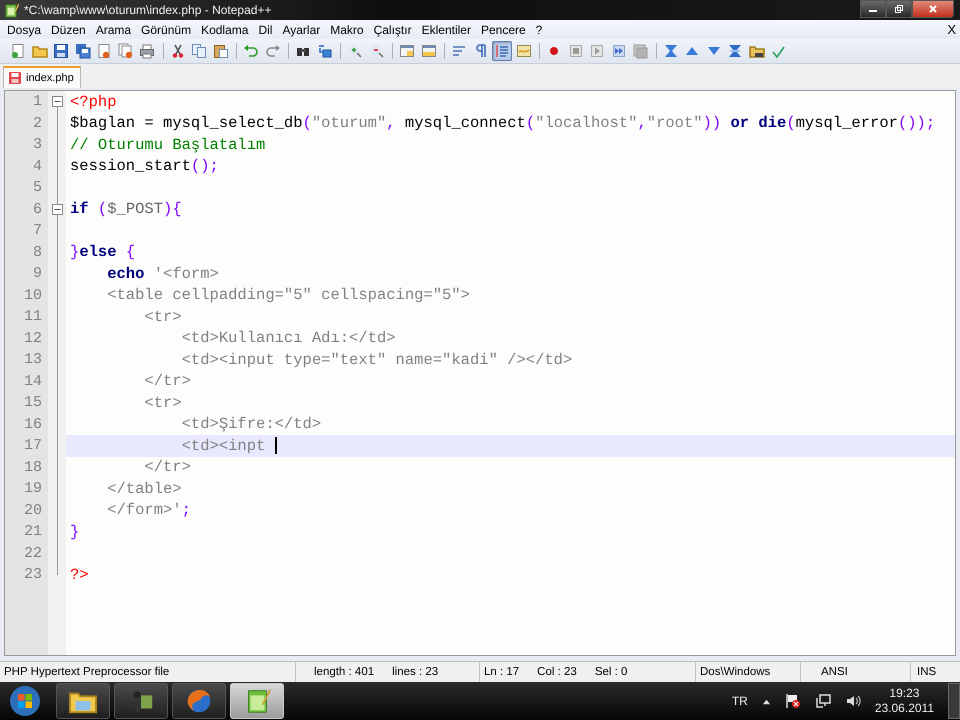 This screenshot has width=960, height=720. I want to click on line-number: 18, so click(32, 468).